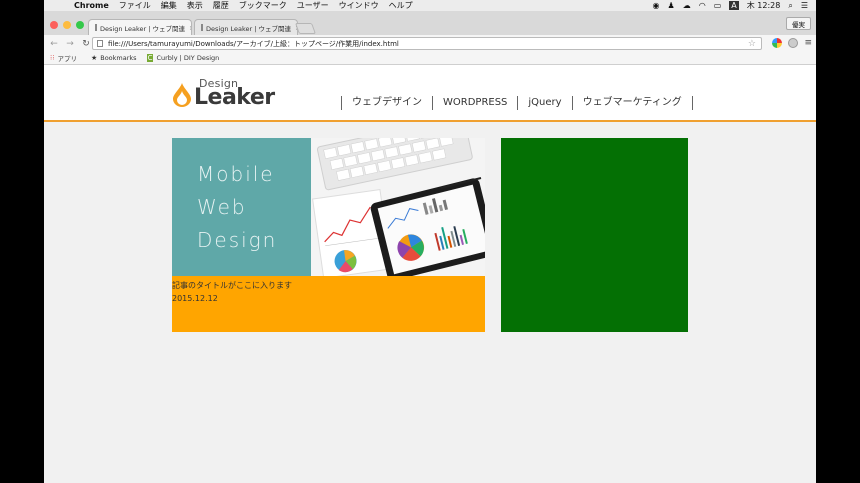  Describe the element at coordinates (359, 5) in the screenshot. I see `menu-window: ウインドウ` at that location.